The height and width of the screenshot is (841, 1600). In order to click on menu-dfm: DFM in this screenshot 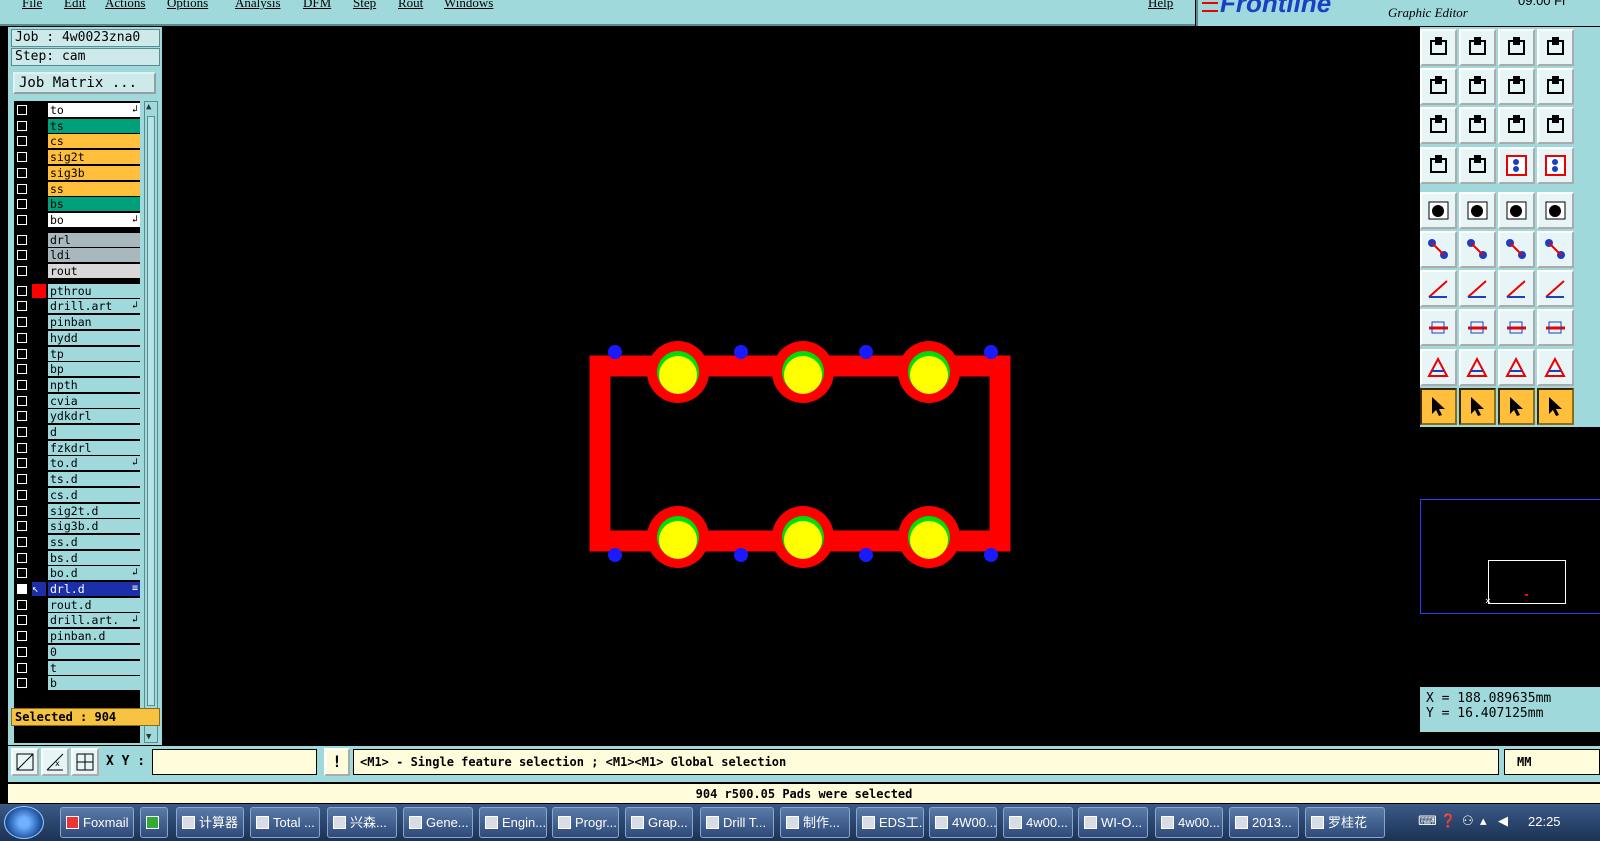, I will do `click(317, 5)`.